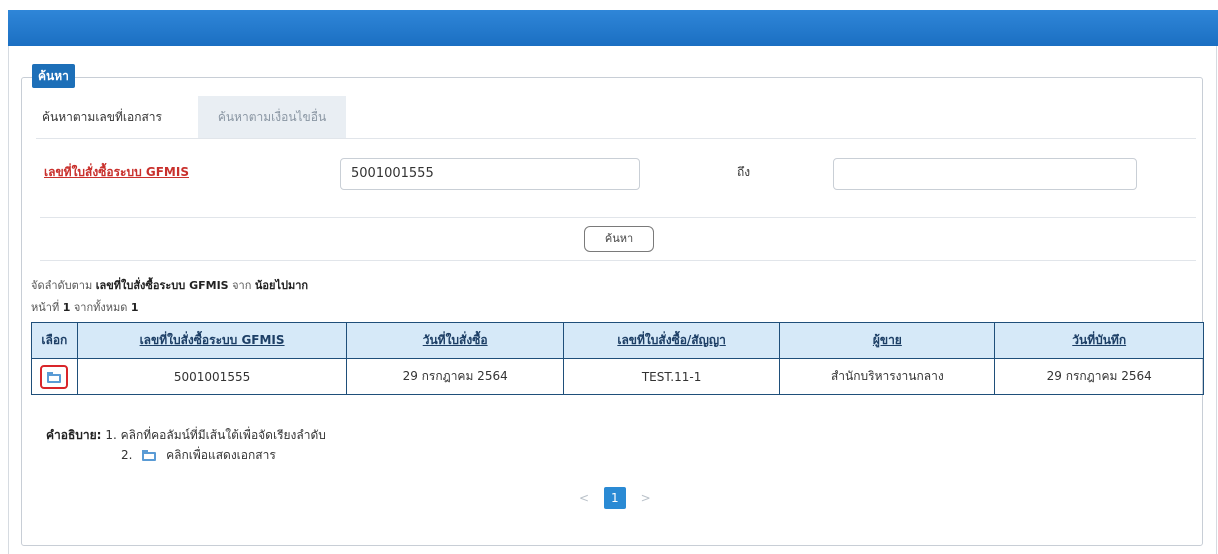 Image resolution: width=1218 pixels, height=554 pixels. What do you see at coordinates (53, 76) in the screenshot?
I see `panel-title: ค้นหา` at bounding box center [53, 76].